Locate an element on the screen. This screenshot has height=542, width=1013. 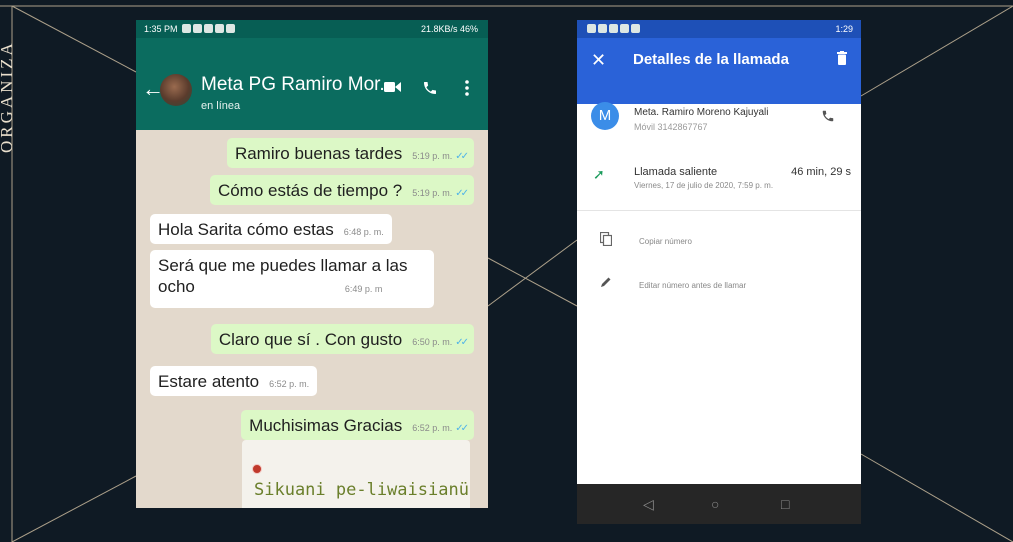
page-title: Detalles de la llamada is located at coordinates (711, 59).